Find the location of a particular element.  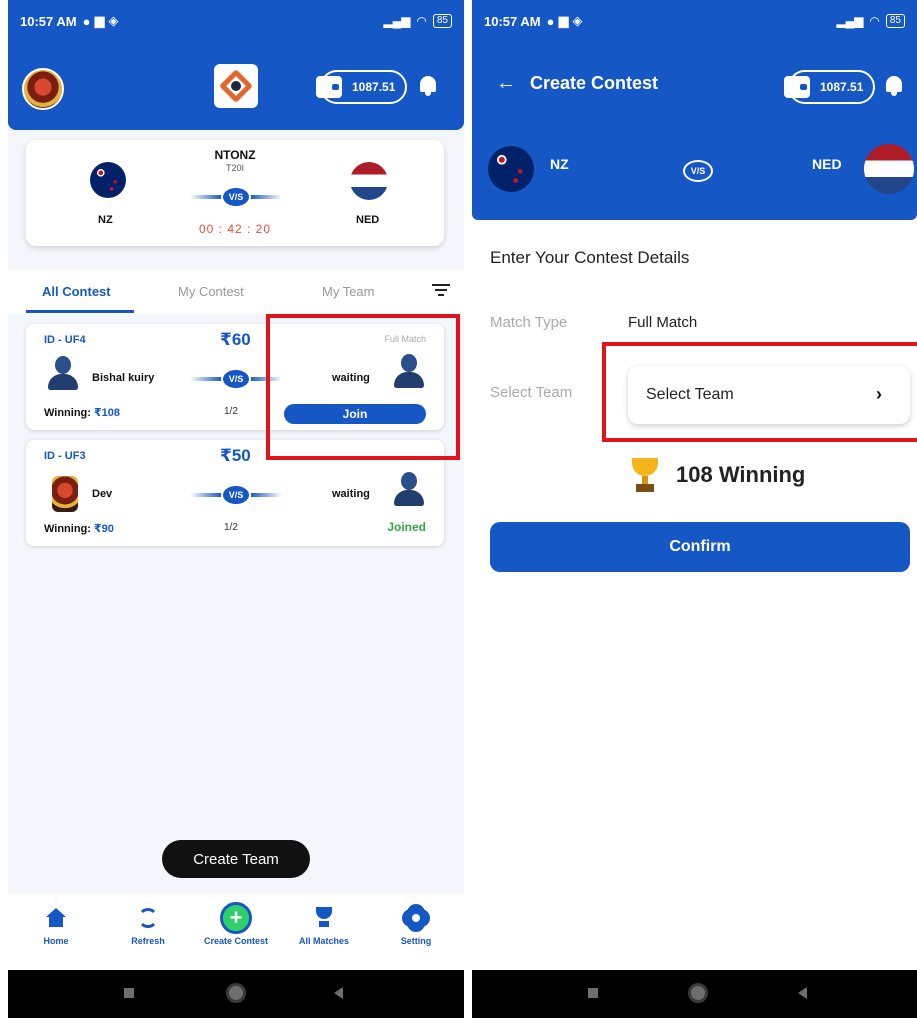

winning-amount: Winning: ₹90 is located at coordinates (79, 529).